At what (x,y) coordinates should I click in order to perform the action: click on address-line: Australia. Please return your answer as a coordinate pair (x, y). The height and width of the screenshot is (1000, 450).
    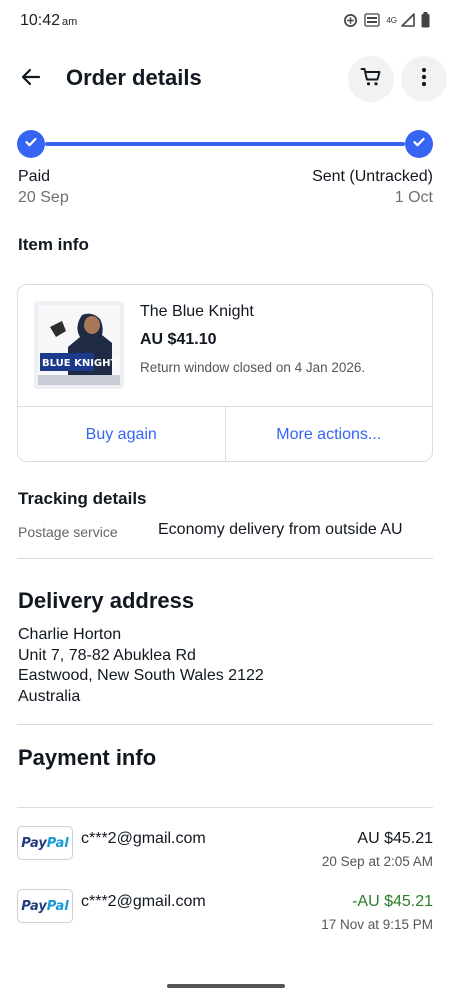
    Looking at the image, I should click on (49, 696).